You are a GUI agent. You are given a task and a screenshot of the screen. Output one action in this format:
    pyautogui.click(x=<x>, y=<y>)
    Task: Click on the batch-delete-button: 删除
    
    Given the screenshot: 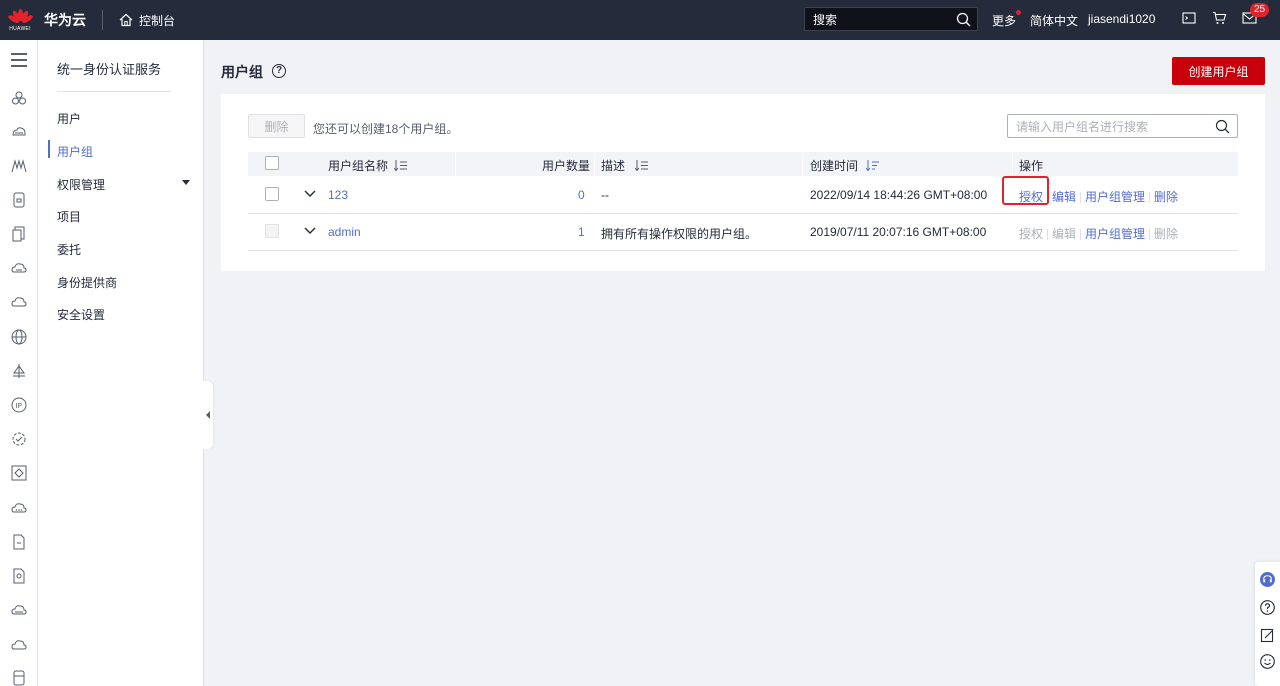 What is the action you would take?
    pyautogui.click(x=276, y=126)
    